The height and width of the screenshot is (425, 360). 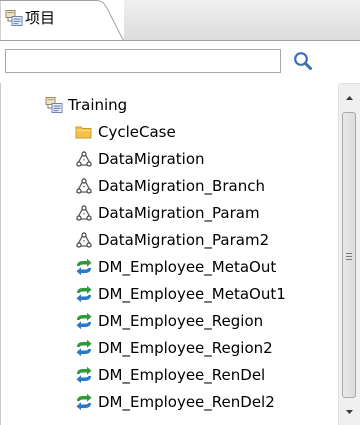 I want to click on tree-item-label: DataMigration_Param2, so click(x=184, y=240).